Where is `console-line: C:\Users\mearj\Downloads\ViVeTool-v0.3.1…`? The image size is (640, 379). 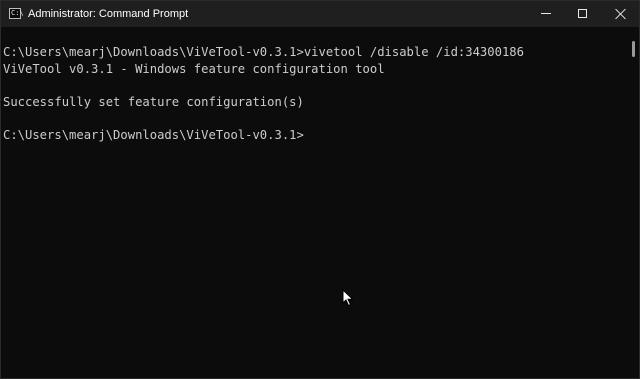
console-line: C:\Users\mearj\Downloads\ViVeTool-v0.3.1… is located at coordinates (263, 52).